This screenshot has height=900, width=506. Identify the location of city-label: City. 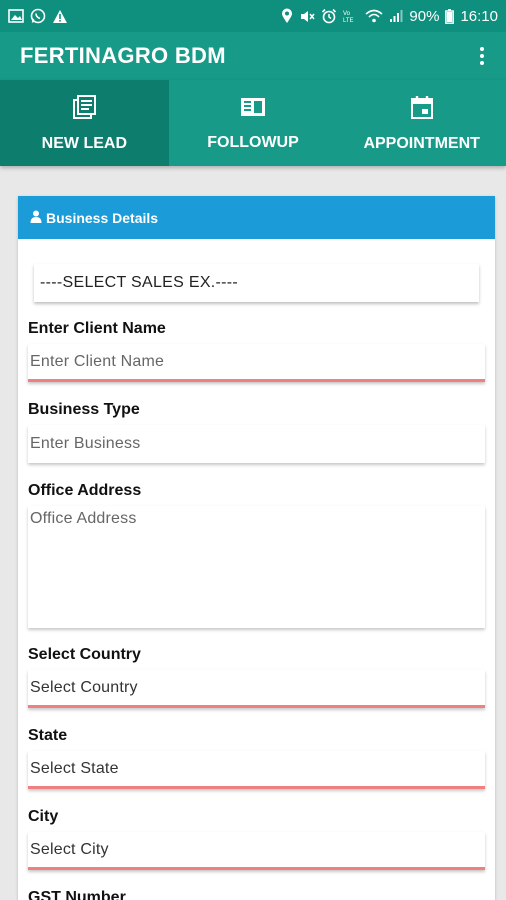
(43, 816).